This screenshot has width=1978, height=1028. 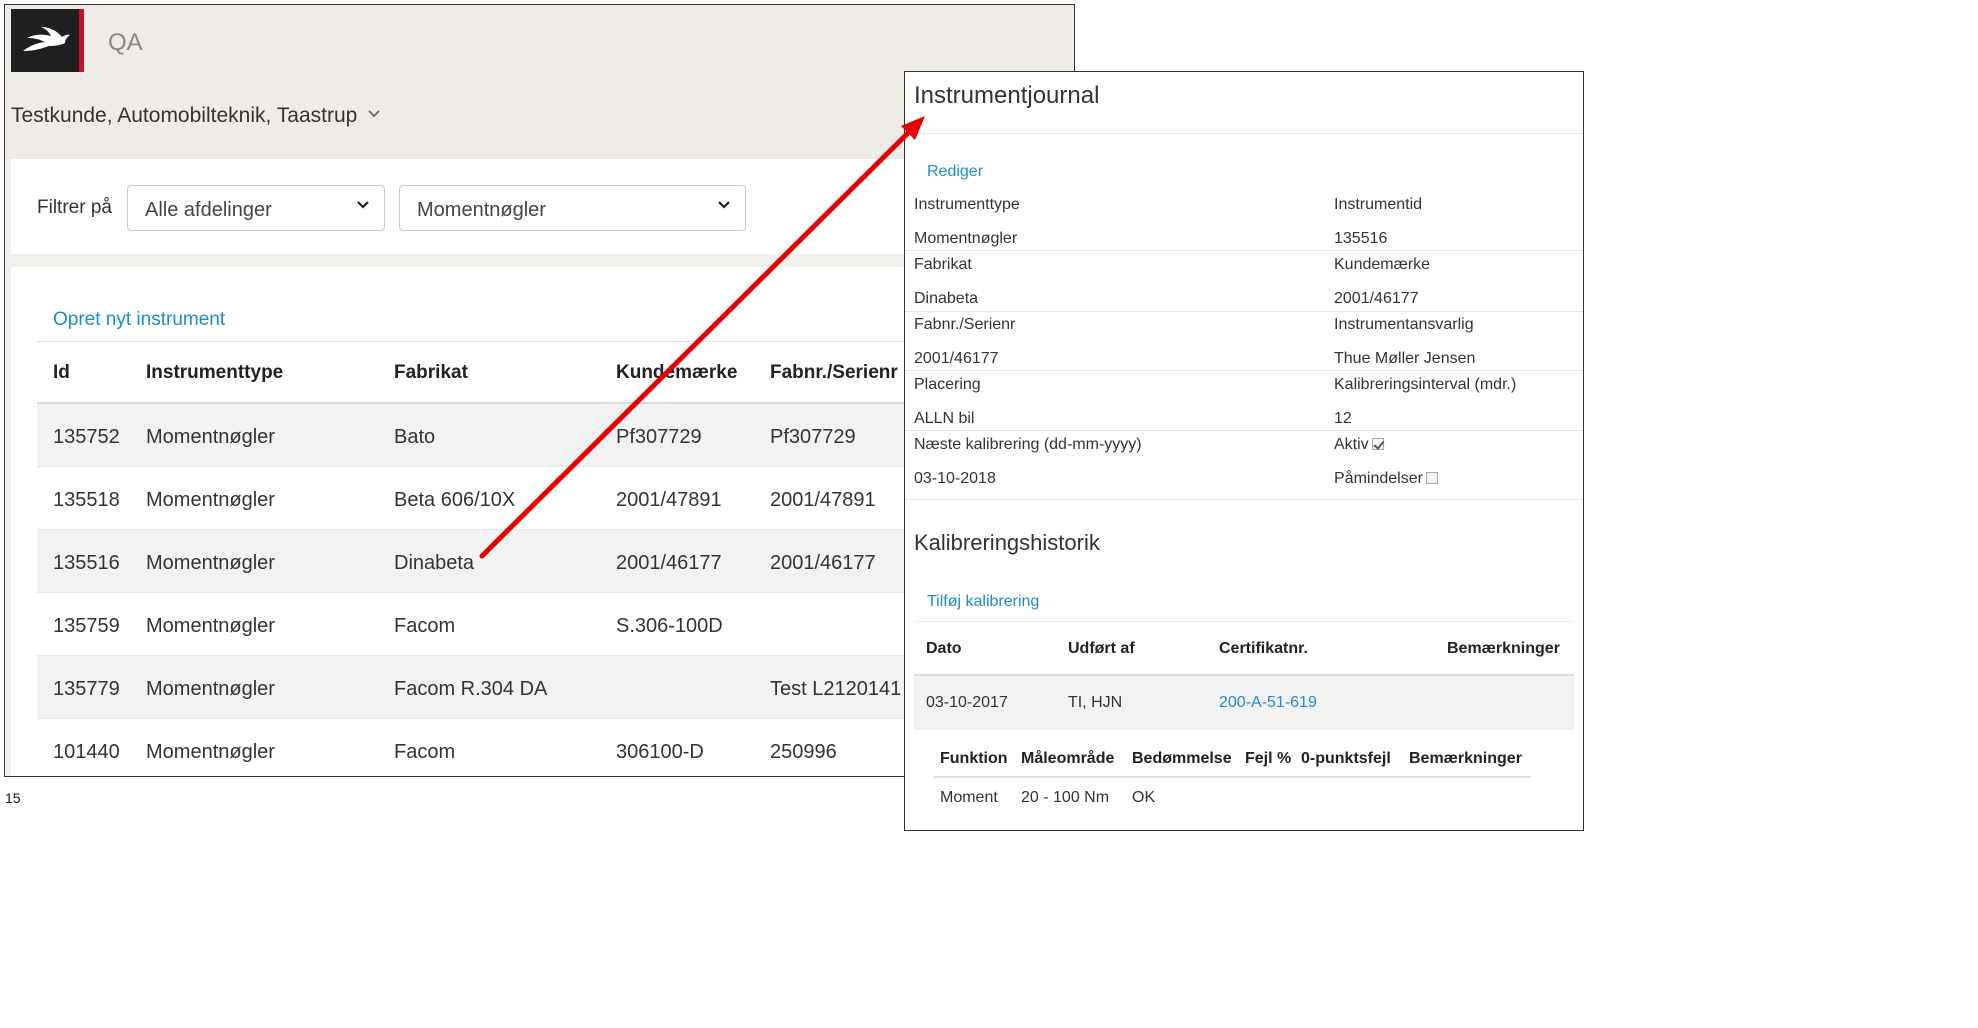 I want to click on cell-make: Bato, so click(x=415, y=437).